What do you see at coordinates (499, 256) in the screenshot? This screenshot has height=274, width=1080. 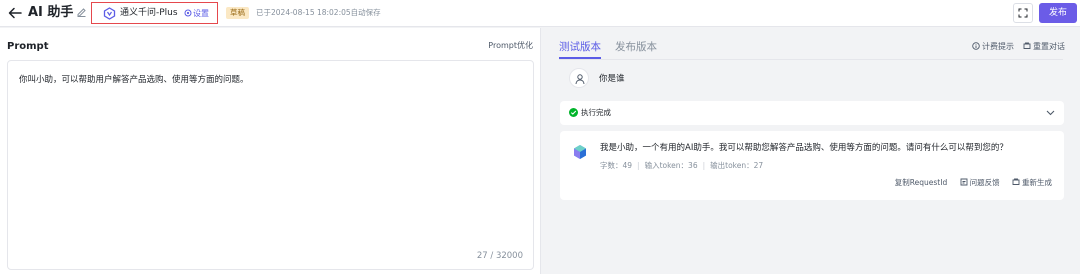 I see `prompt-char-counter: 27 / 32000` at bounding box center [499, 256].